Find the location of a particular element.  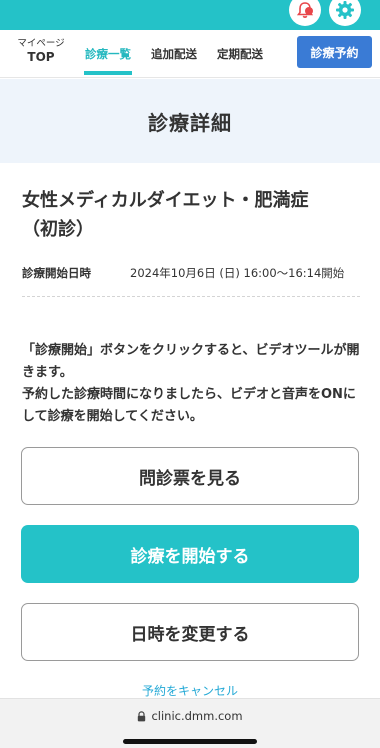

main-nav: マイページ TOP 診療一覧 追加配送 定期配送 診療予約 is located at coordinates (190, 54).